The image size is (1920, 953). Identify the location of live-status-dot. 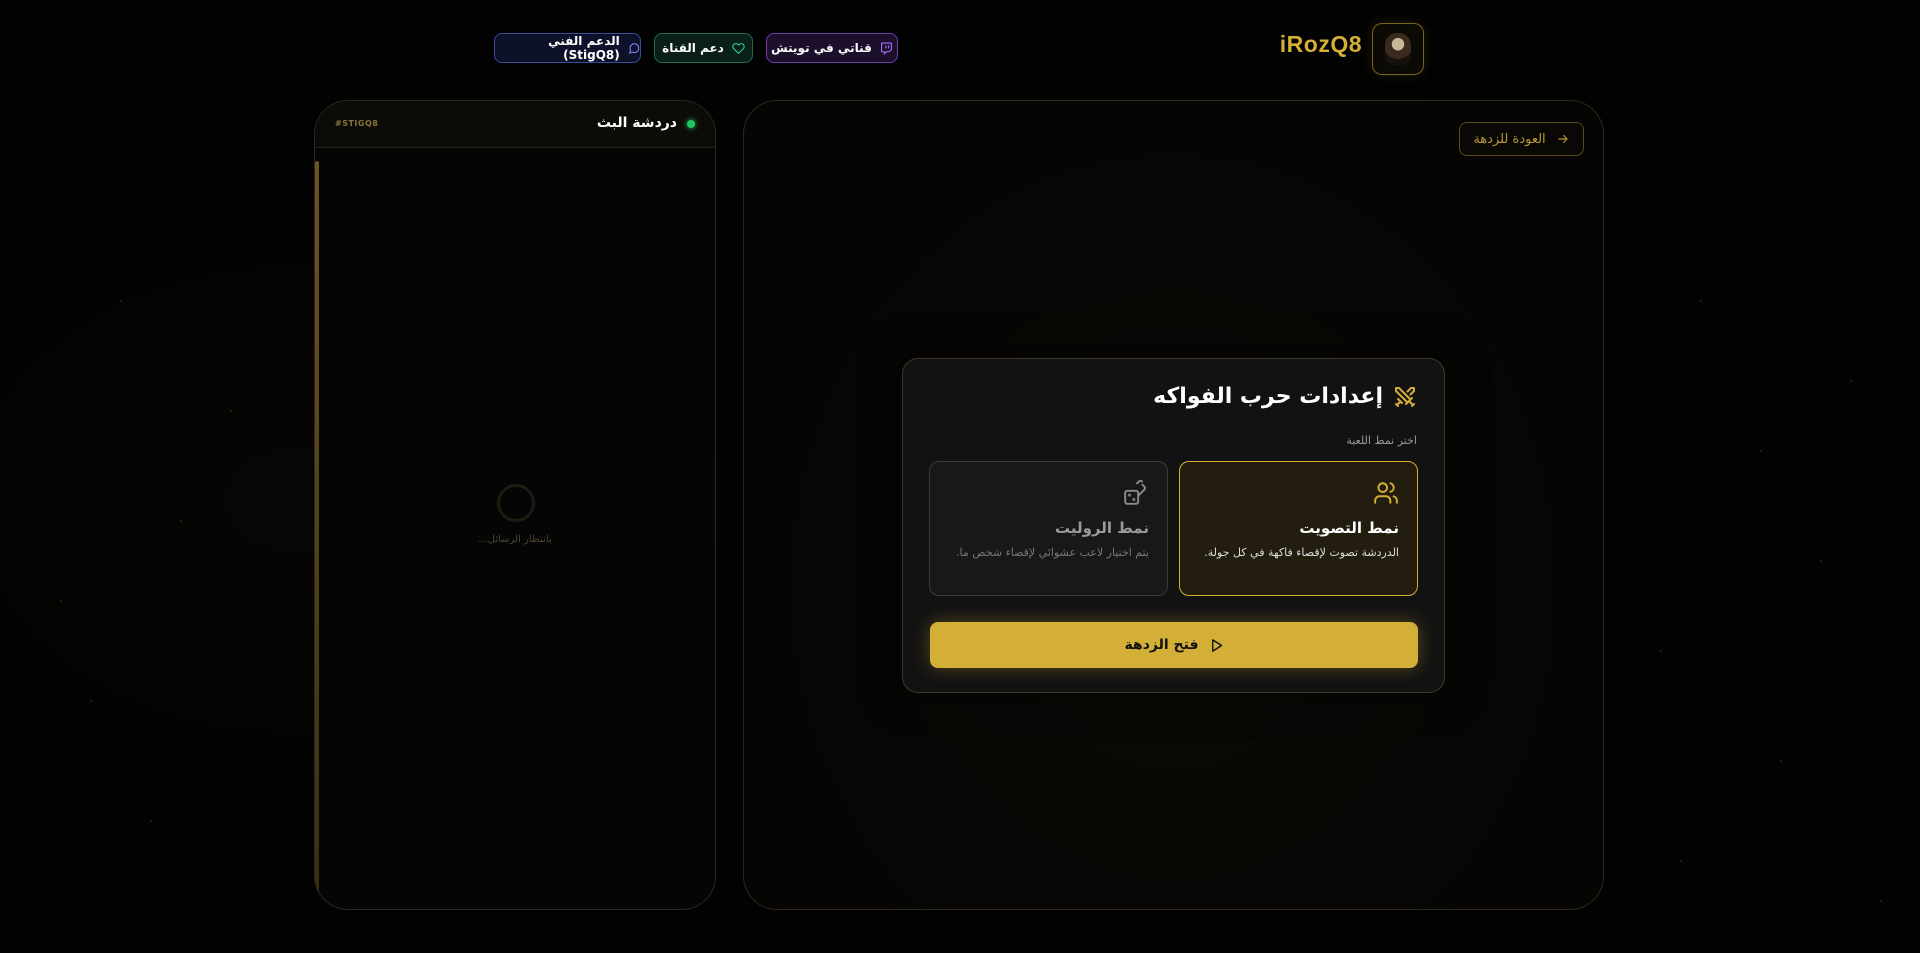
(691, 124).